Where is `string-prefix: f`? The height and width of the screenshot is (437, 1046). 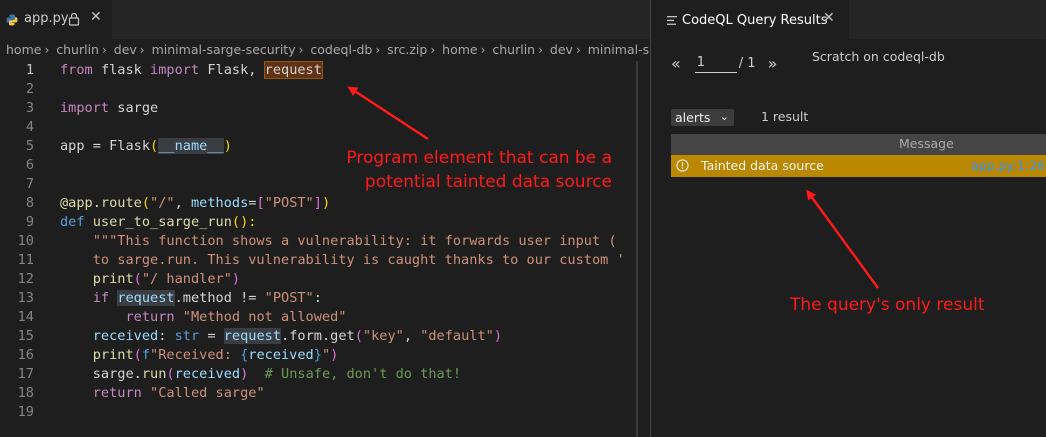 string-prefix: f is located at coordinates (146, 355).